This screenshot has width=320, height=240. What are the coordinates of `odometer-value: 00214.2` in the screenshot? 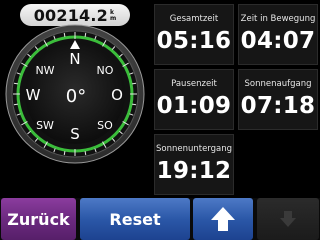 It's located at (70, 15).